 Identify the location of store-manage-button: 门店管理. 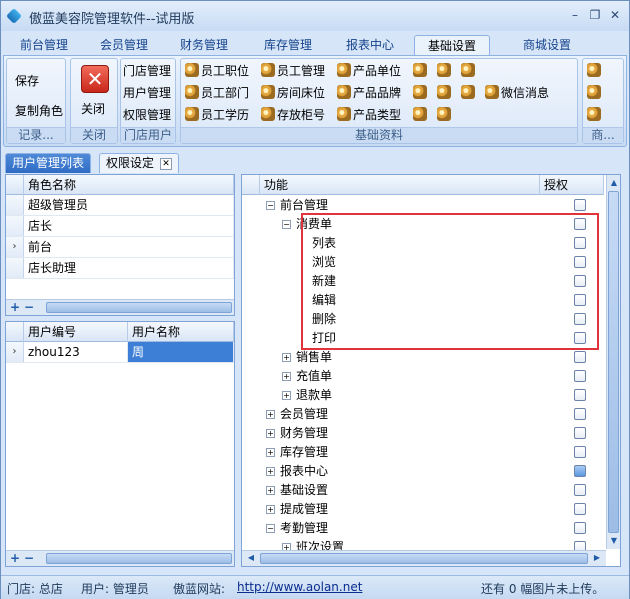
(147, 71).